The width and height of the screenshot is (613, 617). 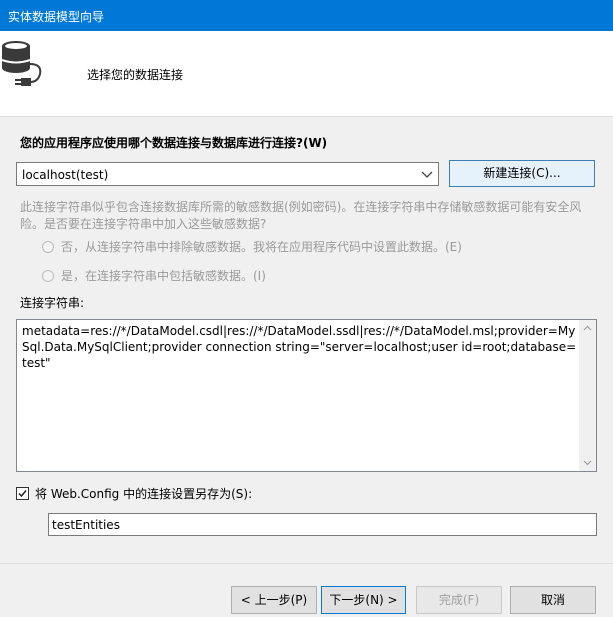 I want to click on connection-question: 您的应用程序应使用哪个数据连接与数据库进行连接?(W), so click(x=174, y=143).